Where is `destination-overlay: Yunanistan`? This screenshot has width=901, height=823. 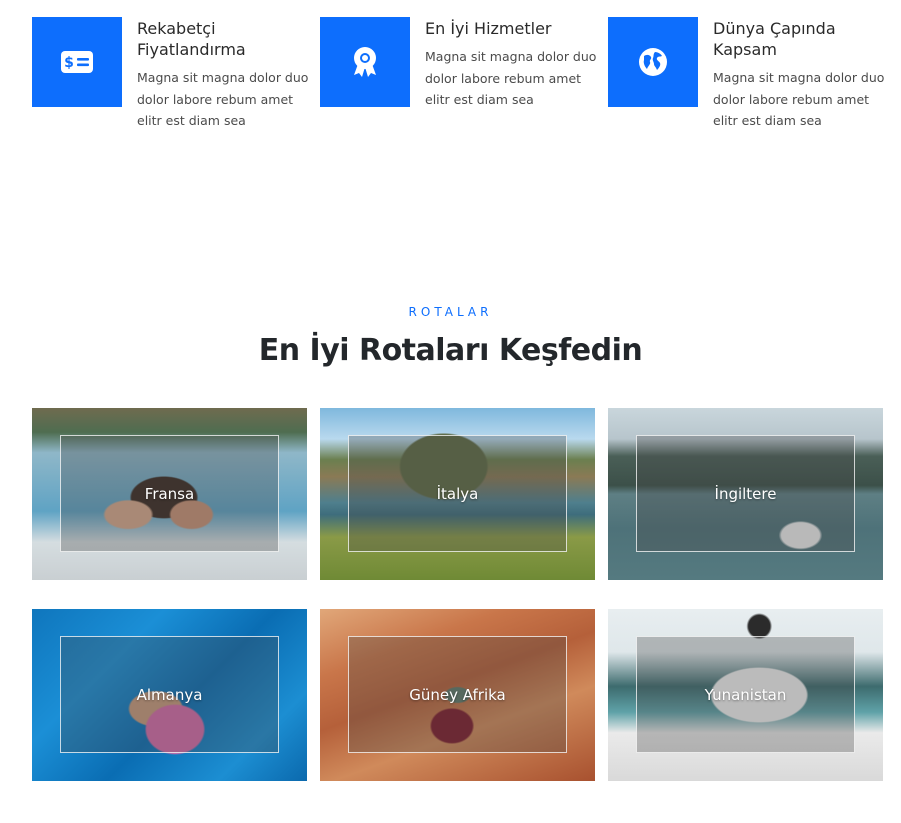 destination-overlay: Yunanistan is located at coordinates (745, 694).